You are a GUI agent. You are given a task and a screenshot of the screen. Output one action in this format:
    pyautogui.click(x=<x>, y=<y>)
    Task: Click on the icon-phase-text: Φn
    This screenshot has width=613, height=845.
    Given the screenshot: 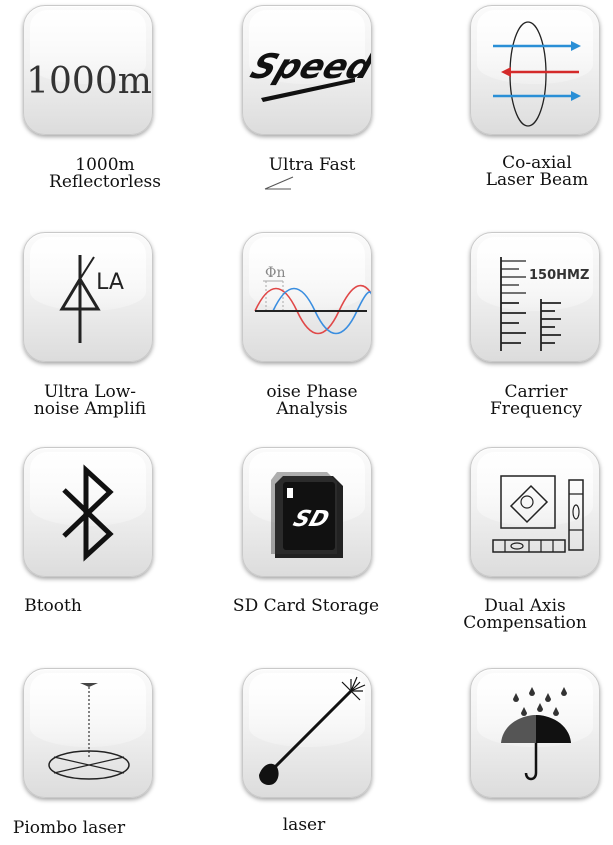 What is the action you would take?
    pyautogui.click(x=275, y=273)
    